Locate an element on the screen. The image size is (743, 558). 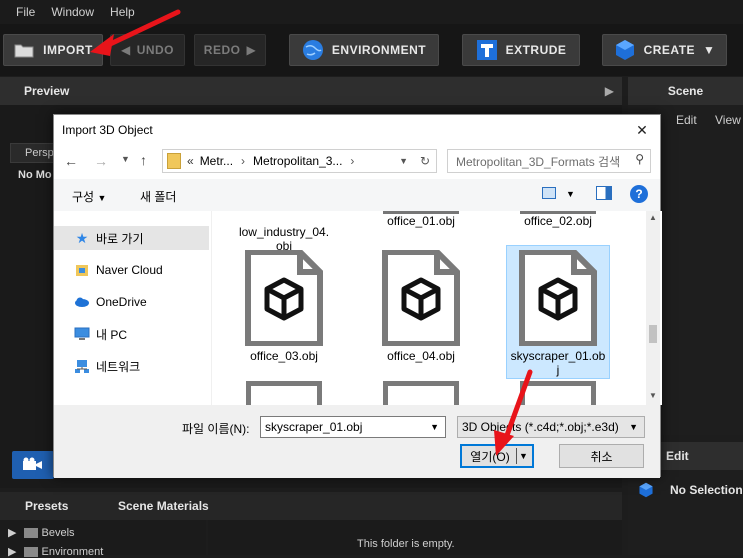
dialog-titlebar: Import 3D Object is located at coordinates (357, 130).